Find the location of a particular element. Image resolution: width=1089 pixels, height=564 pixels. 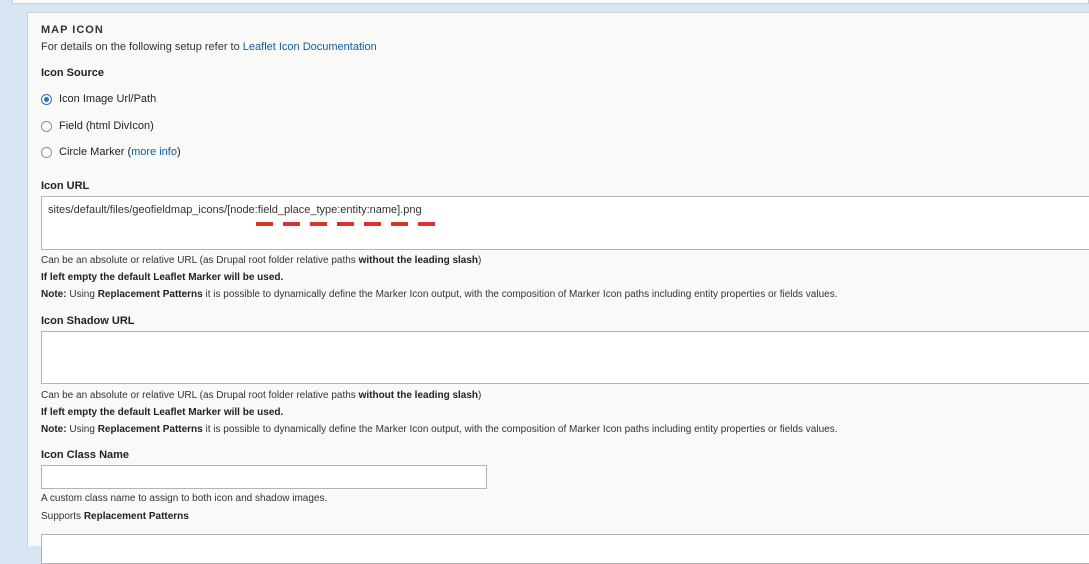

section-title: MAP ICON is located at coordinates (72, 30).